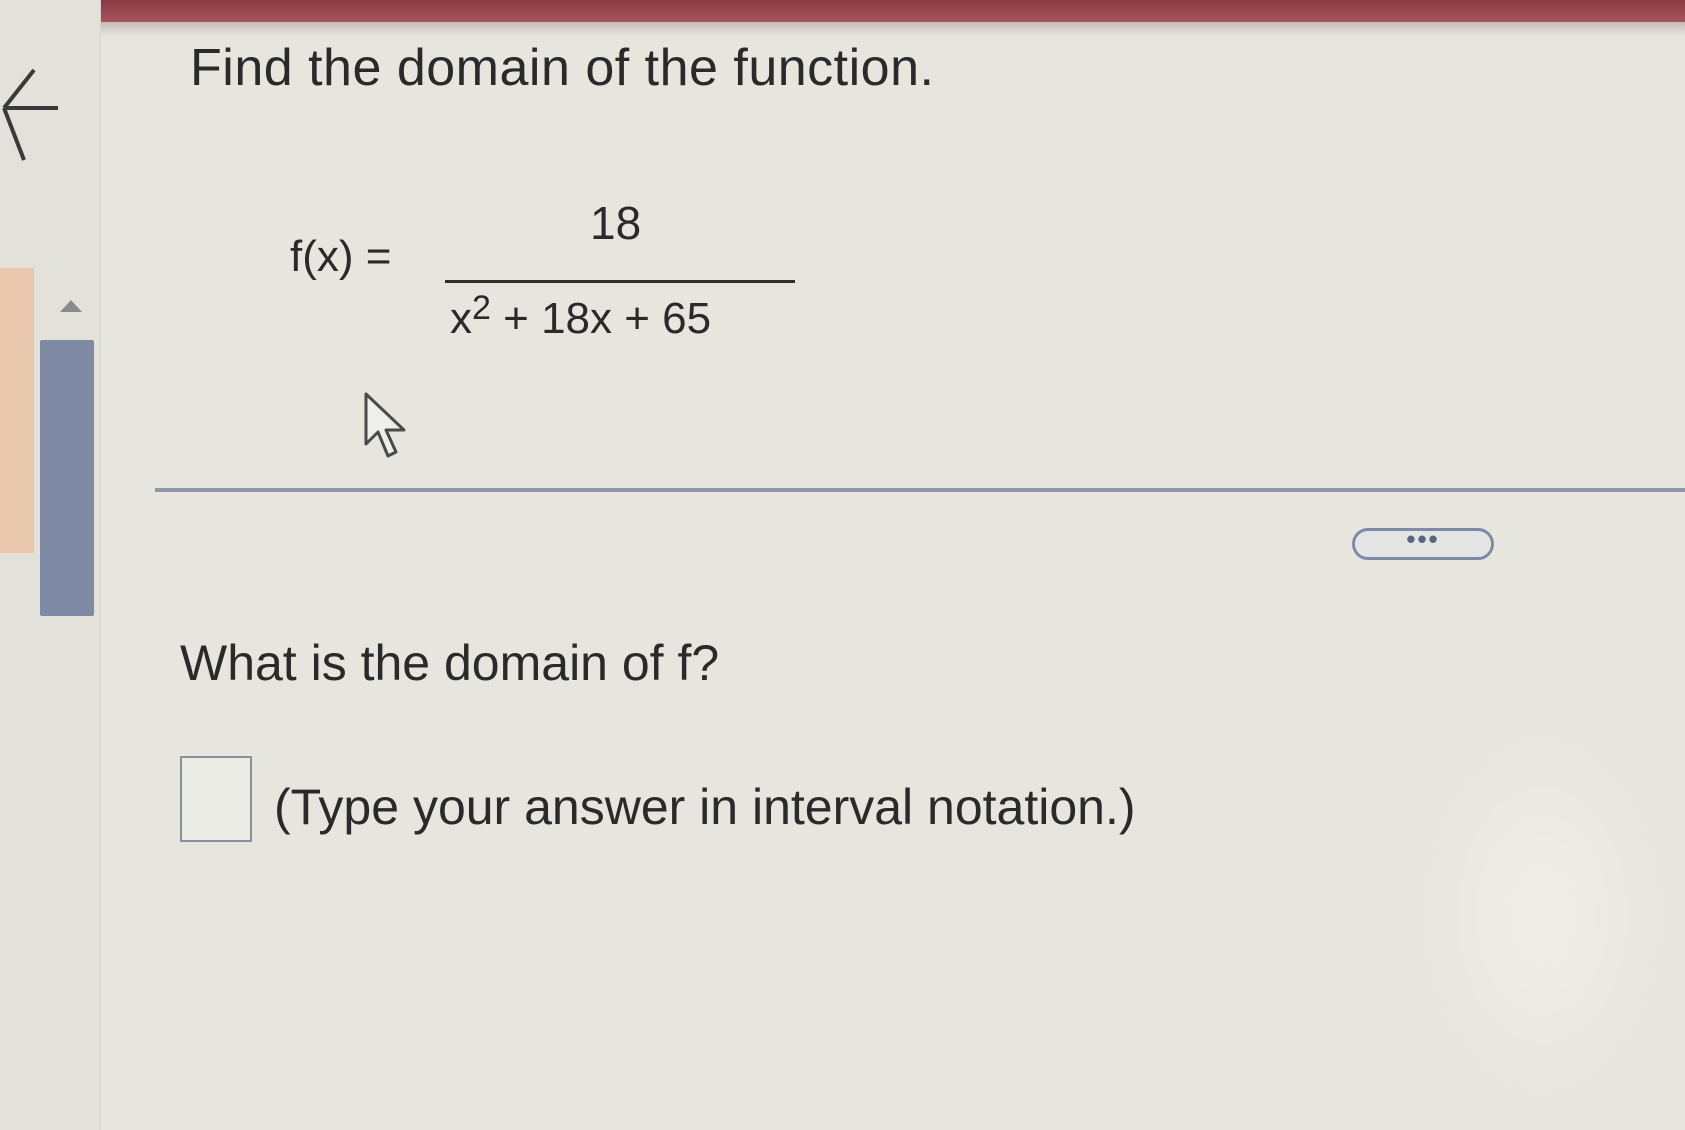  Describe the element at coordinates (920, 490) in the screenshot. I see `section-divider` at that location.